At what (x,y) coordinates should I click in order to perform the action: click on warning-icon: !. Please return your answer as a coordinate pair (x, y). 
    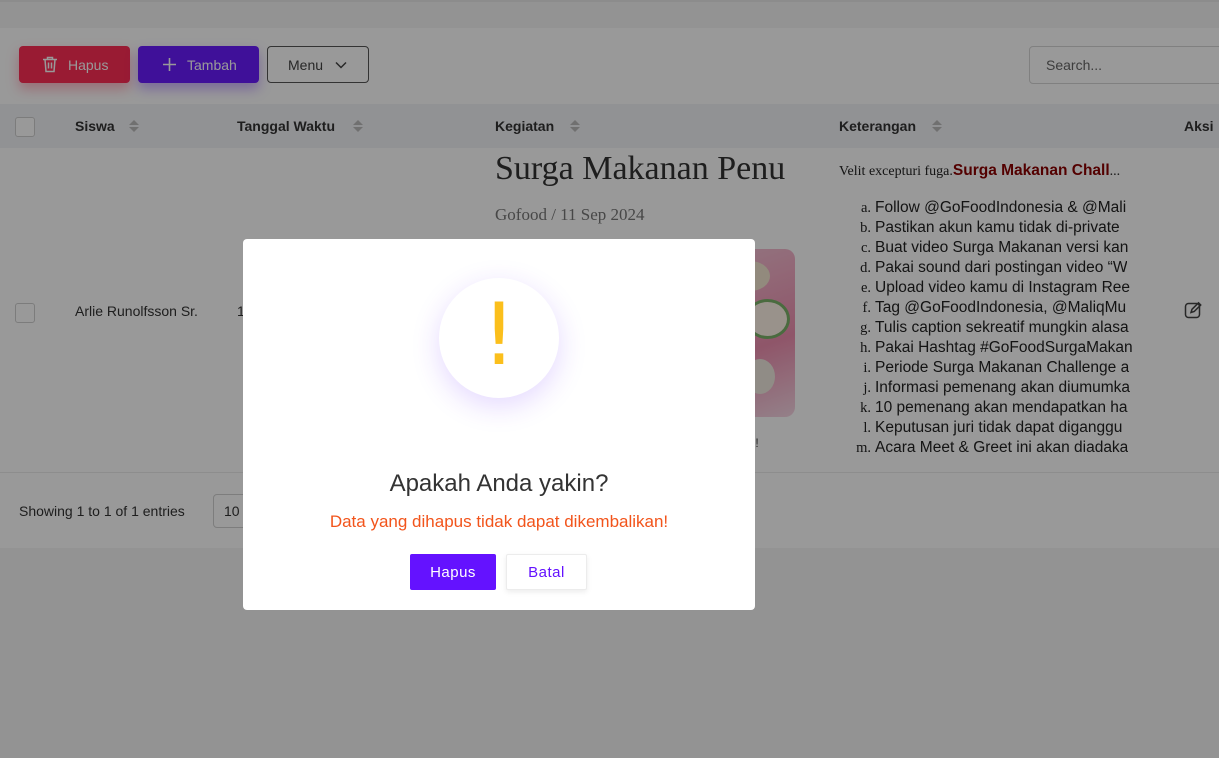
    Looking at the image, I should click on (499, 338).